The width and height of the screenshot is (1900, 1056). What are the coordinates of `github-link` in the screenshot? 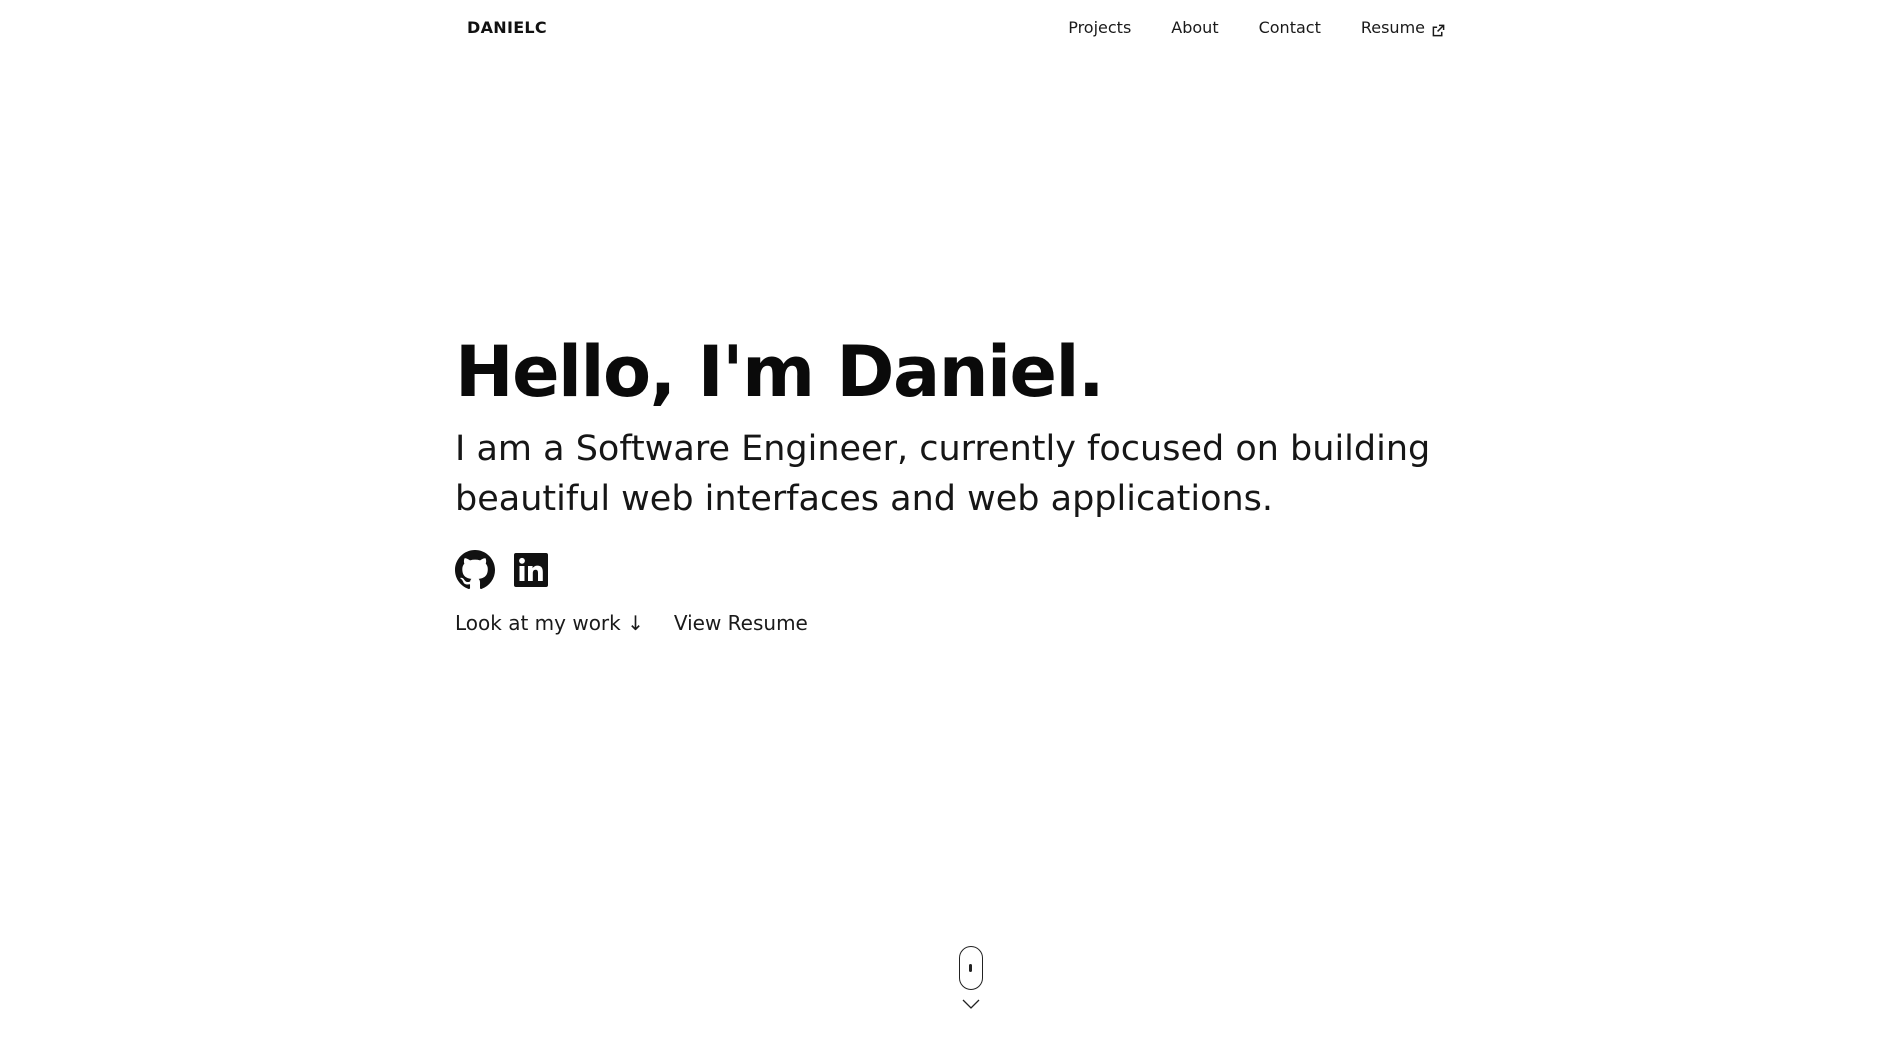 It's located at (475, 570).